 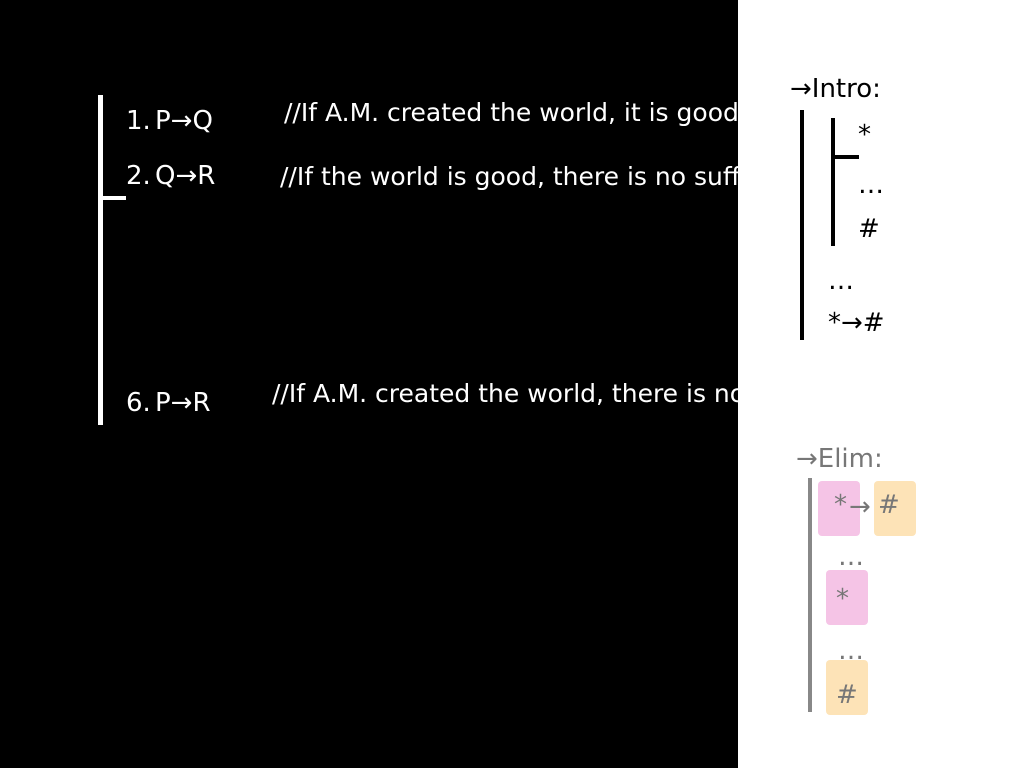 I want to click on elim-antecedent: *, so click(x=842, y=599).